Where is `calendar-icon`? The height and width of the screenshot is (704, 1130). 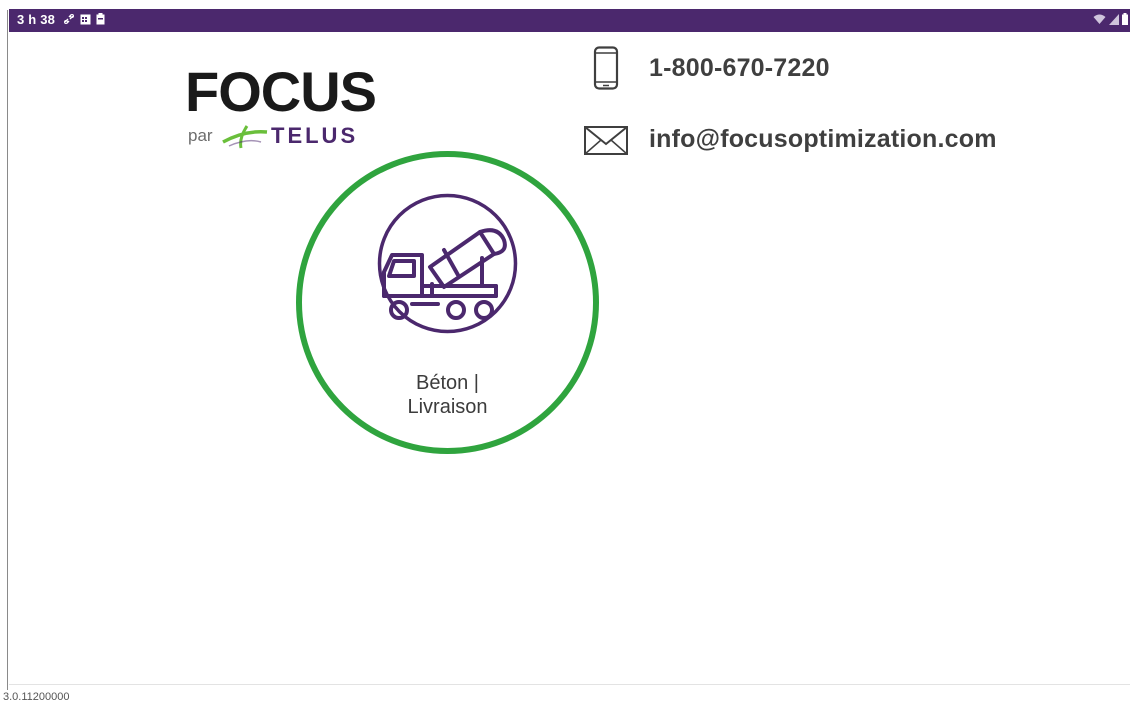
calendar-icon is located at coordinates (85, 19).